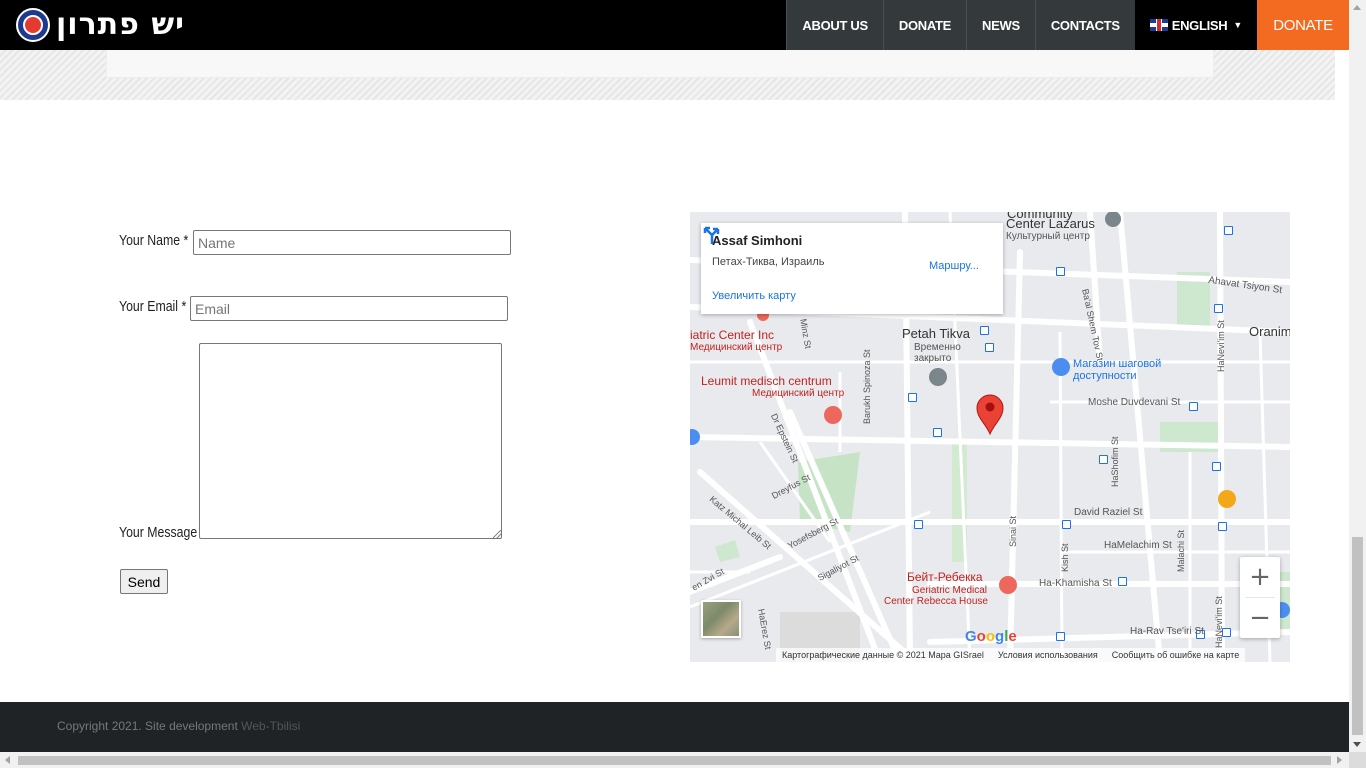 This screenshot has width=1366, height=768. I want to click on map-label: HaMelachim St, so click(1138, 545).